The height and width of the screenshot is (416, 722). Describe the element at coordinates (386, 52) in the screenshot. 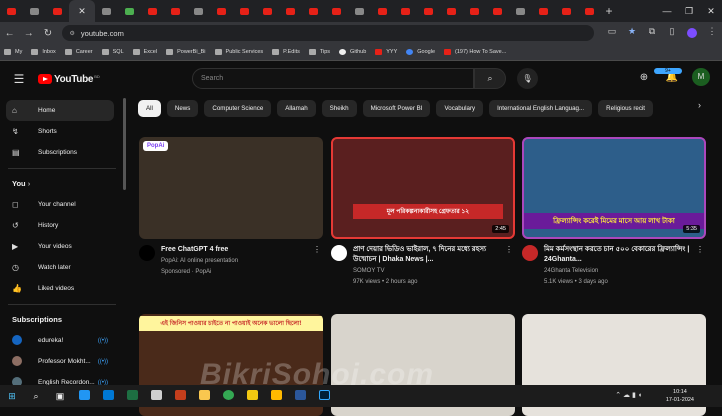

I see `bookmark-item: YYY` at that location.